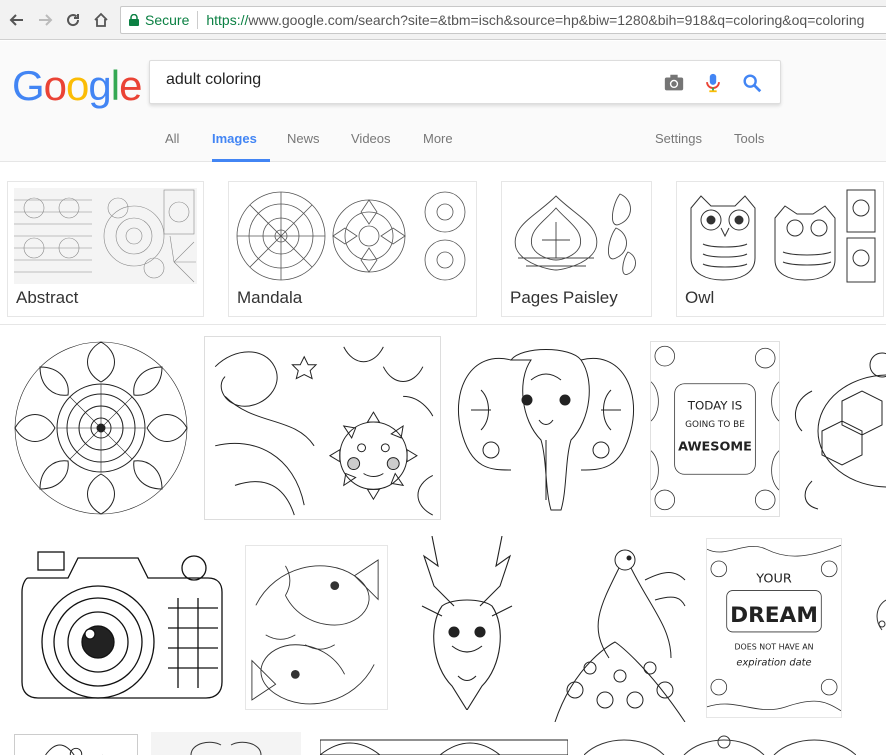  Describe the element at coordinates (715, 425) in the screenshot. I see `today-text-line2: GOING TO BE` at that location.